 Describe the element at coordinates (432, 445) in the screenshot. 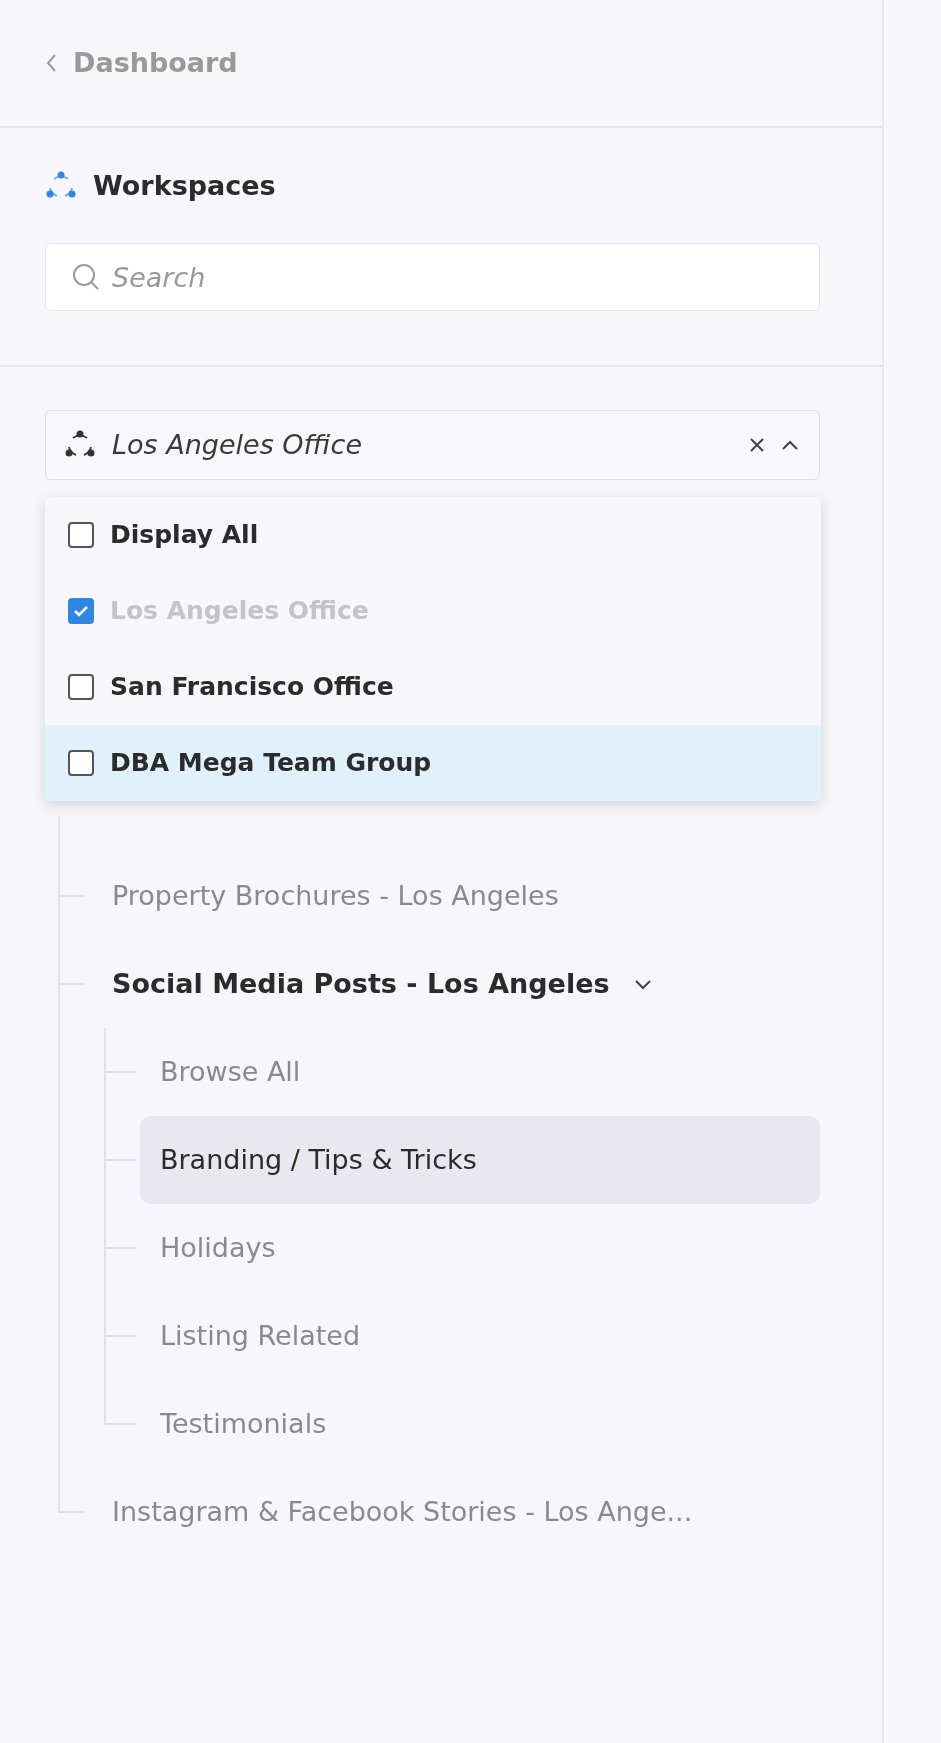

I see `workspace-select: Los Angeles Office` at that location.